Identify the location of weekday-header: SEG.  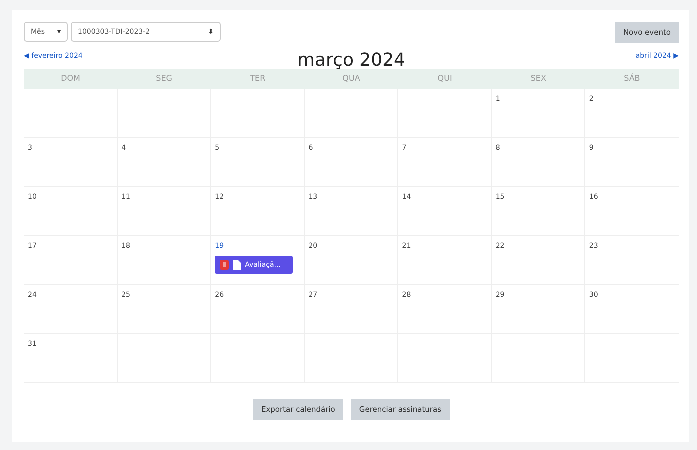
(165, 79).